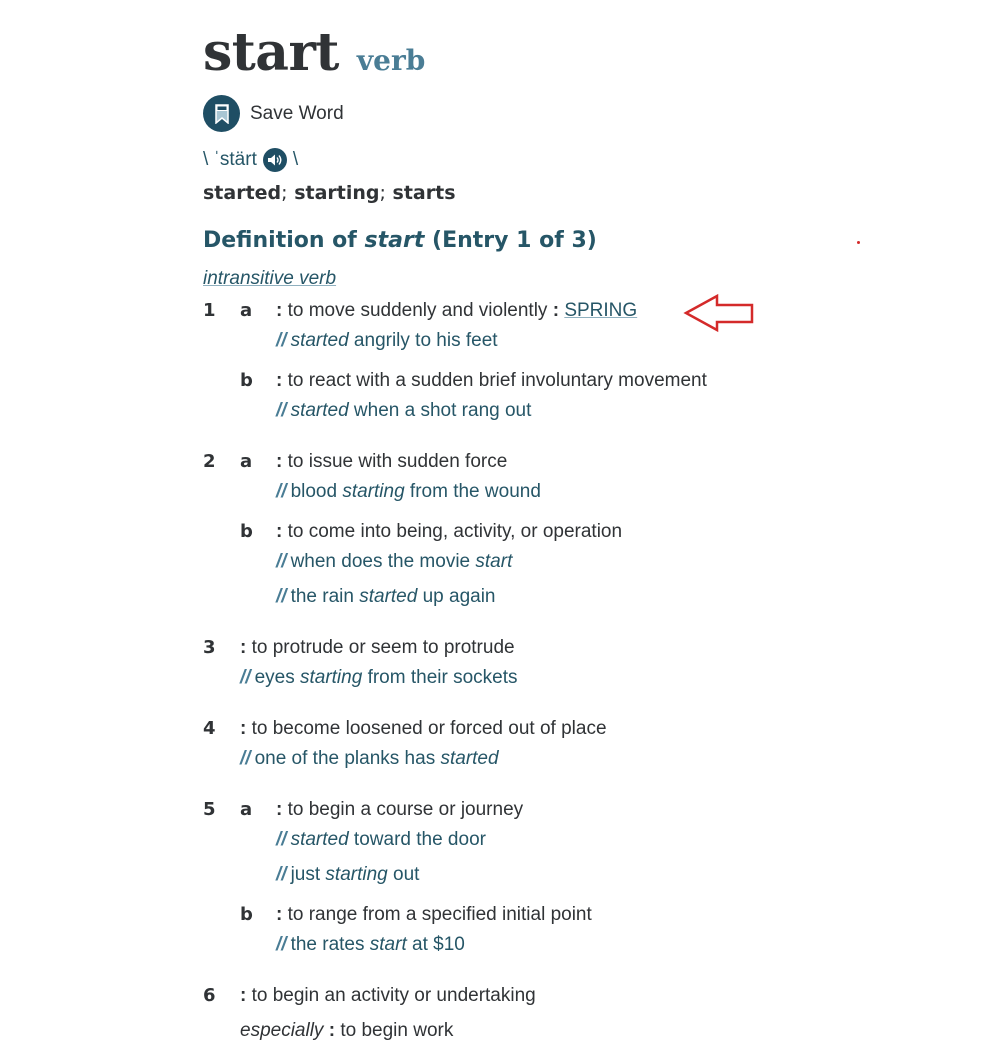 The height and width of the screenshot is (1048, 989). What do you see at coordinates (858, 242) in the screenshot?
I see `red-dot-mark` at bounding box center [858, 242].